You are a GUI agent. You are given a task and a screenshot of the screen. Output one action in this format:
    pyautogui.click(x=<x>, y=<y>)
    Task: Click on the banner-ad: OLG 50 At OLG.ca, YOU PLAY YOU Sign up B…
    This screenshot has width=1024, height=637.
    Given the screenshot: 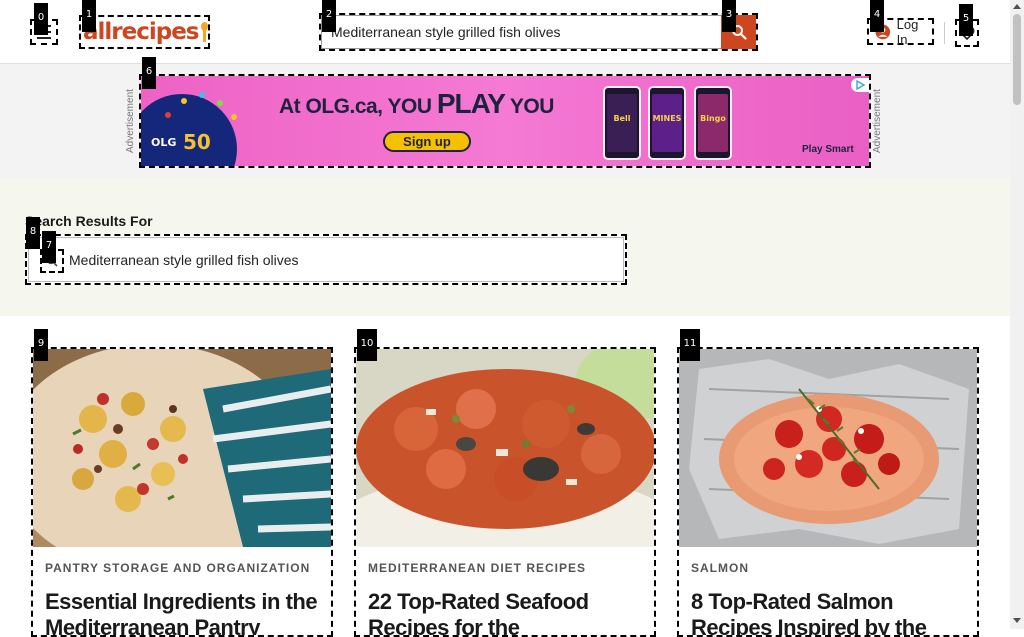 What is the action you would take?
    pyautogui.click(x=505, y=121)
    